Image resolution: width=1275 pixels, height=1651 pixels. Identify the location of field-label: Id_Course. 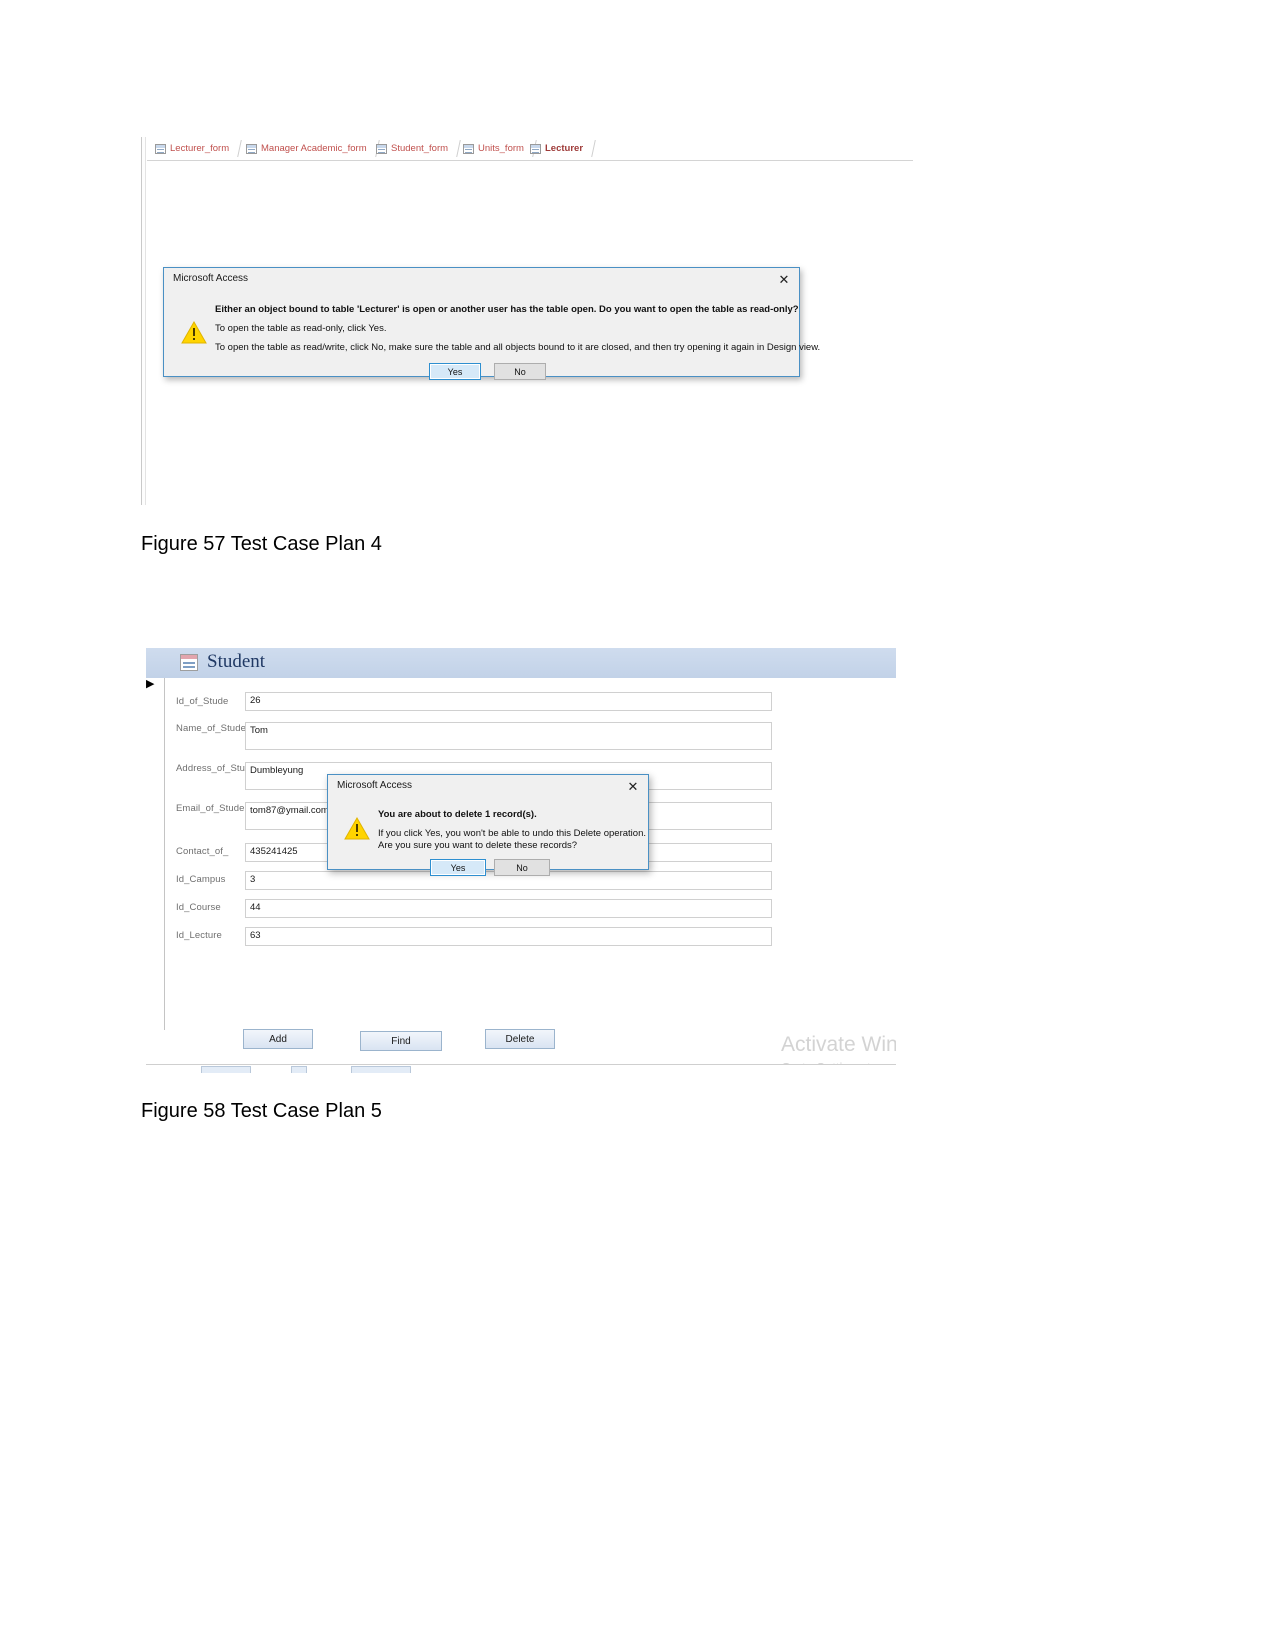
(198, 907).